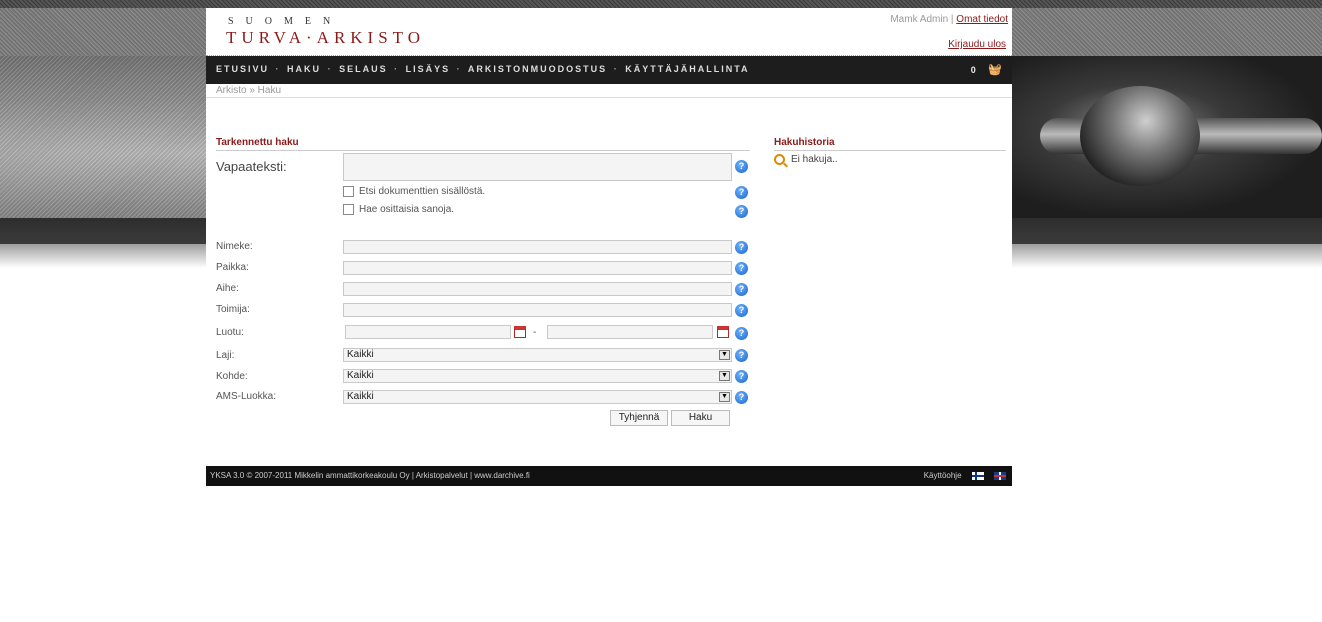 Image resolution: width=1322 pixels, height=622 pixels. Describe the element at coordinates (230, 332) in the screenshot. I see `luotu-label: Luotu:` at that location.